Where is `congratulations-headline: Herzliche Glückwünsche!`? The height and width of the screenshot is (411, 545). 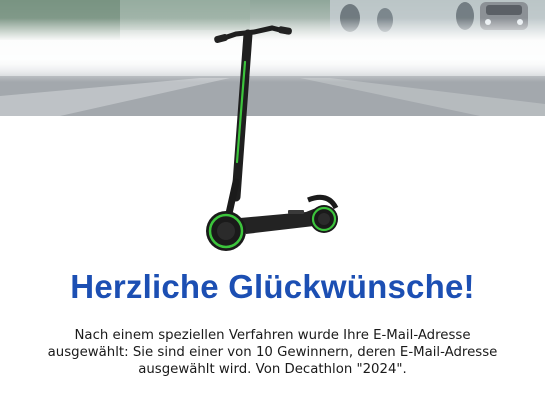
congratulations-headline: Herzliche Glückwünsche! is located at coordinates (272, 286).